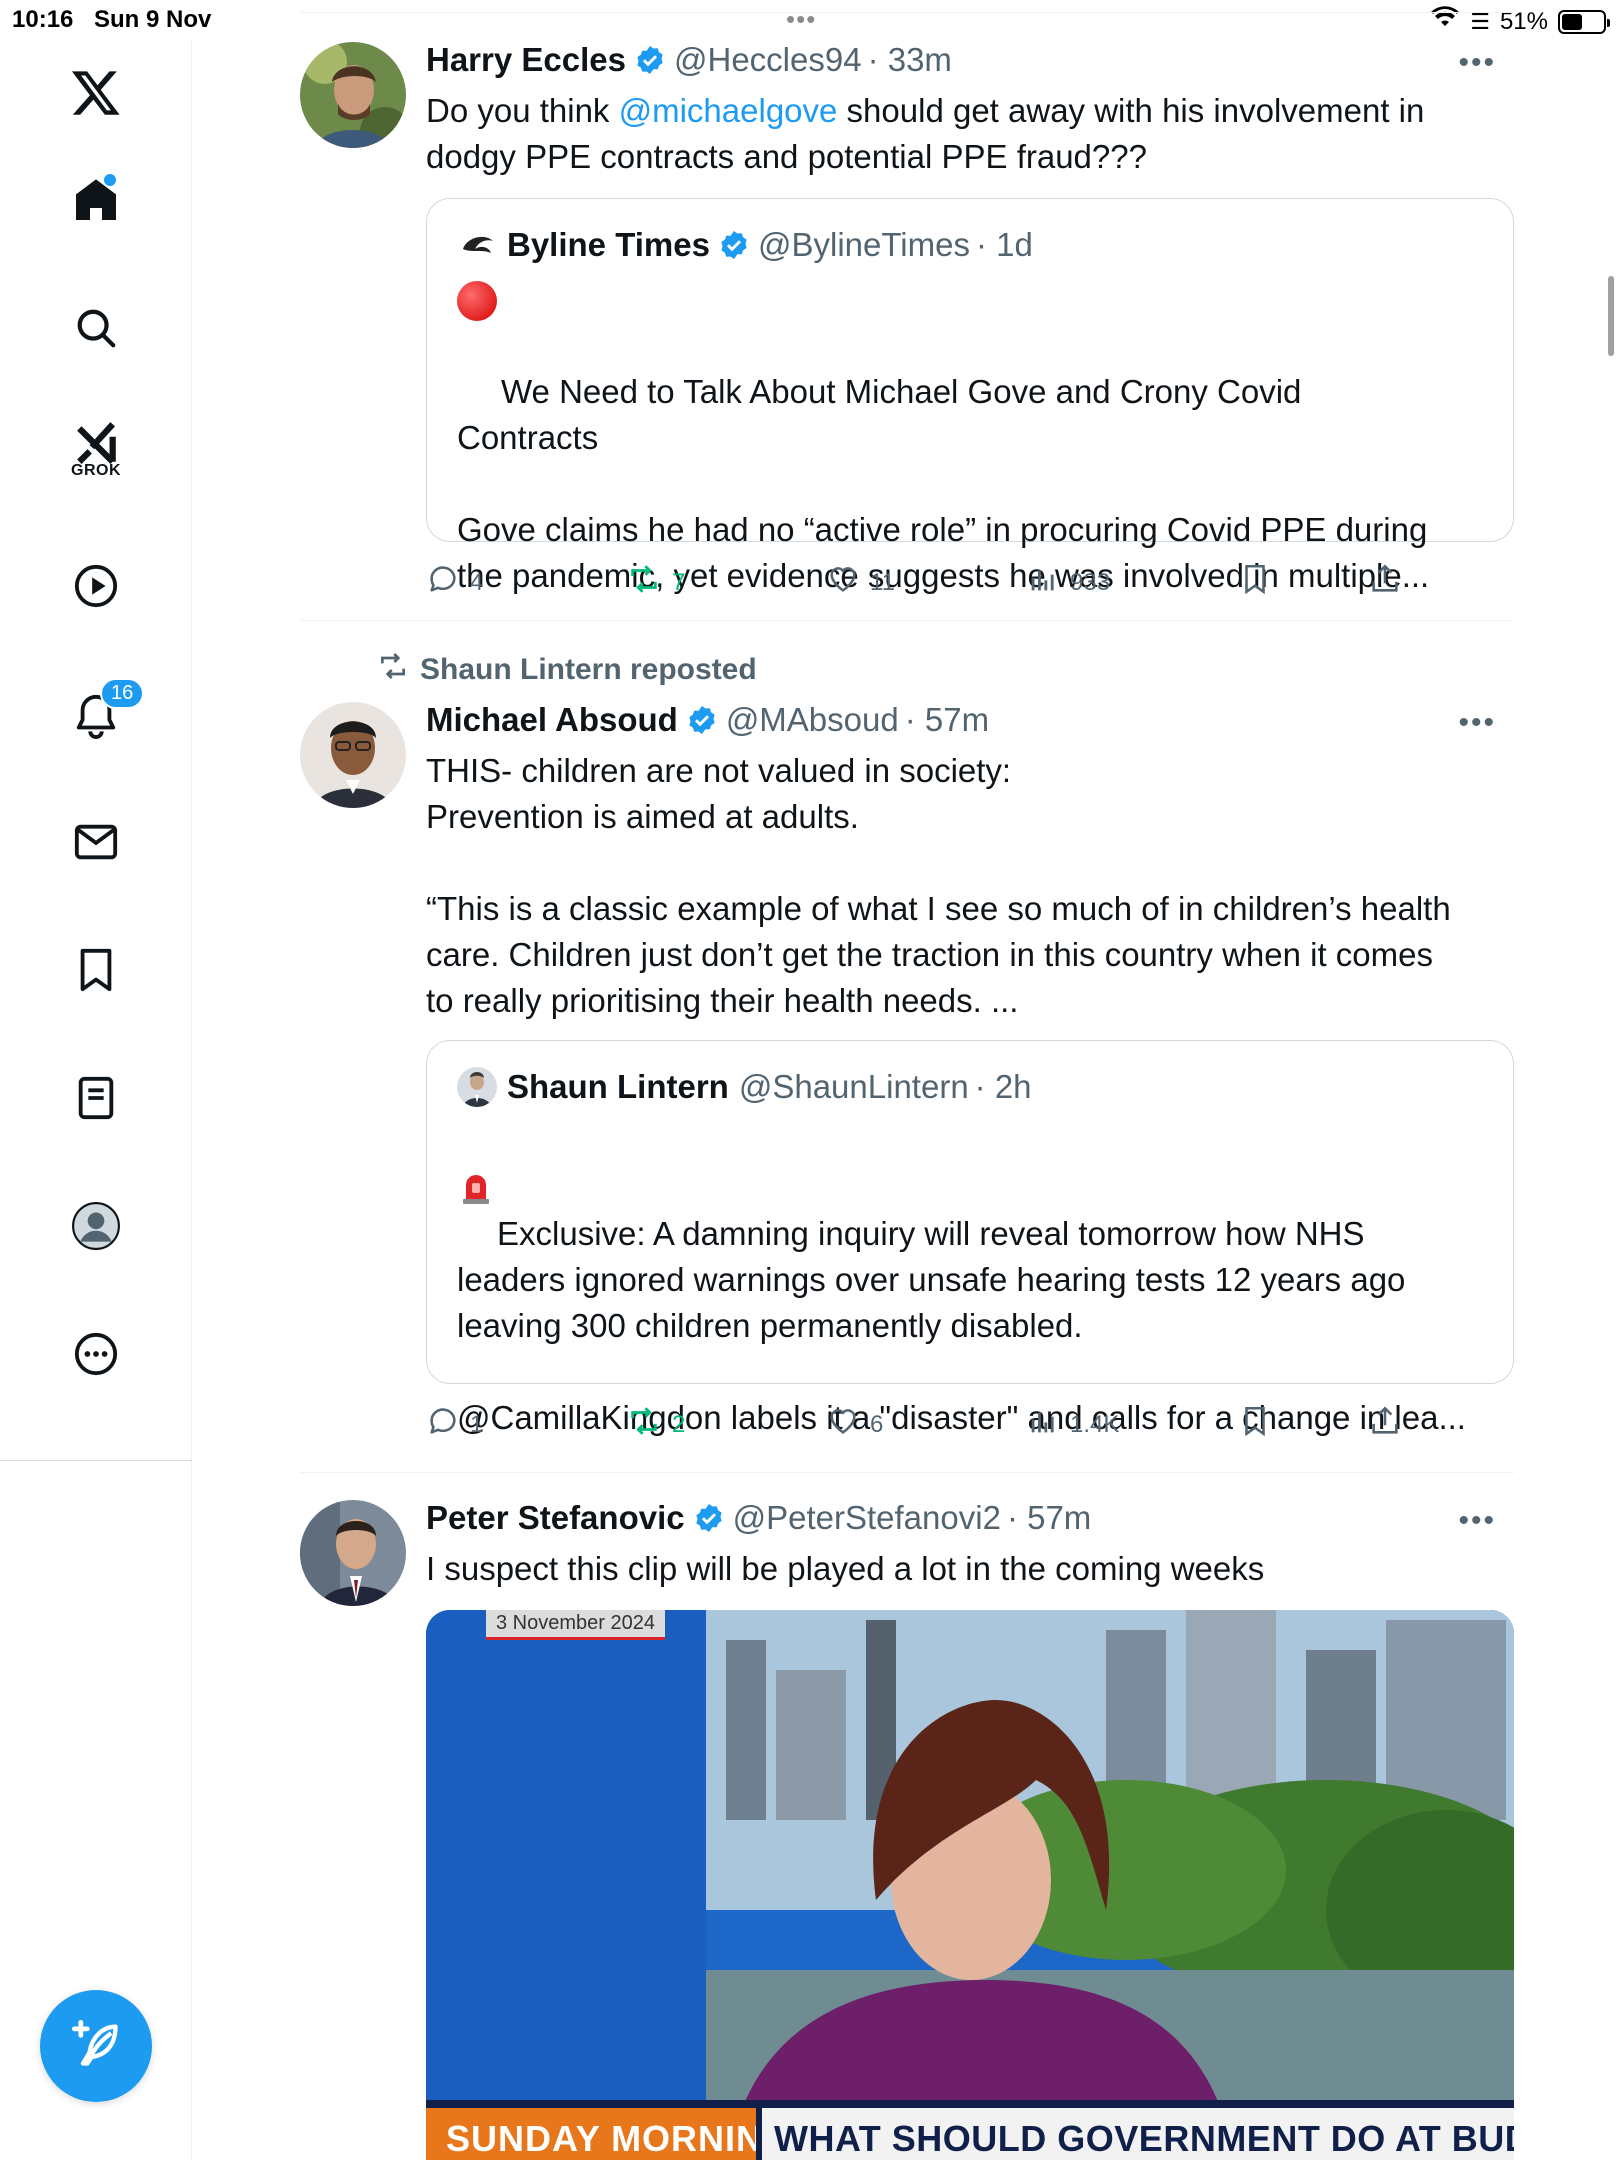 This screenshot has width=1620, height=2160. I want to click on tweet-text-part: Do you think, so click(522, 110).